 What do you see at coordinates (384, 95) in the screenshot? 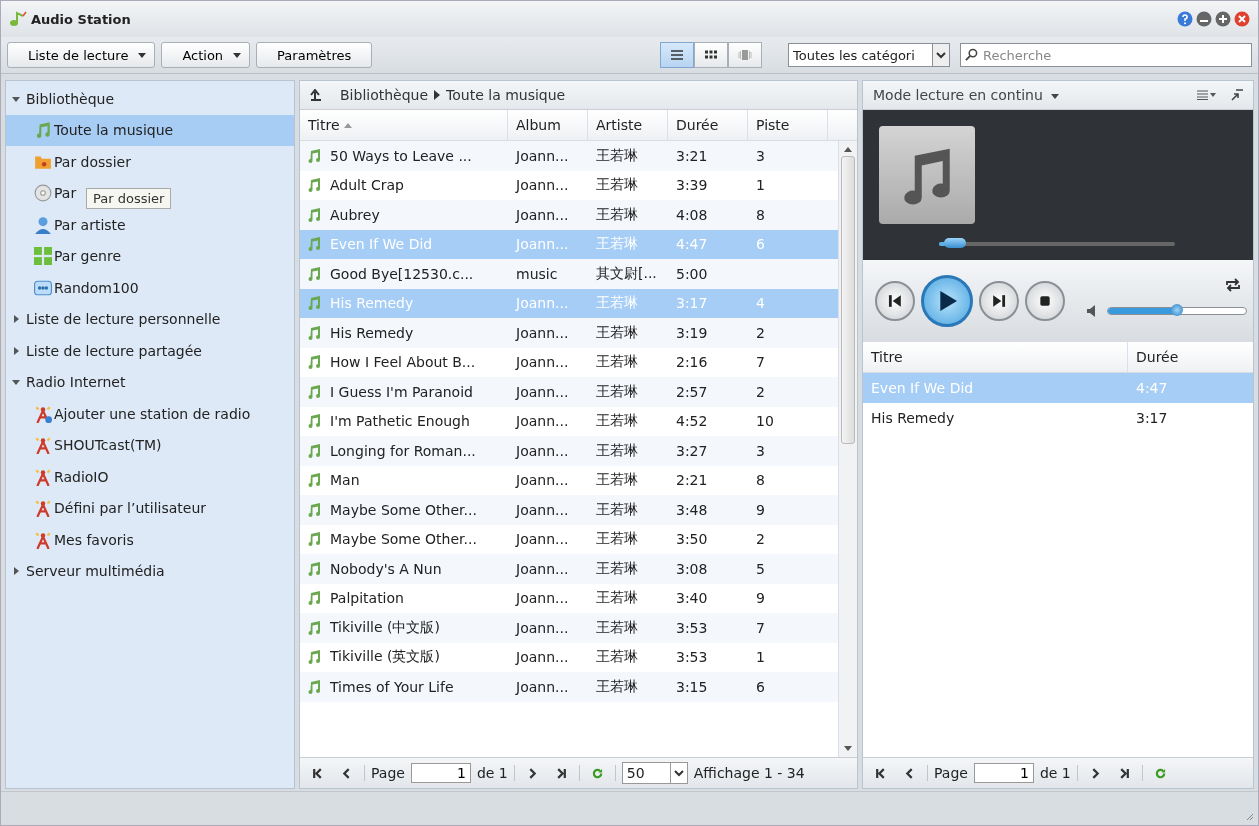
I see `breadcrumb-item: Bibliothèque` at bounding box center [384, 95].